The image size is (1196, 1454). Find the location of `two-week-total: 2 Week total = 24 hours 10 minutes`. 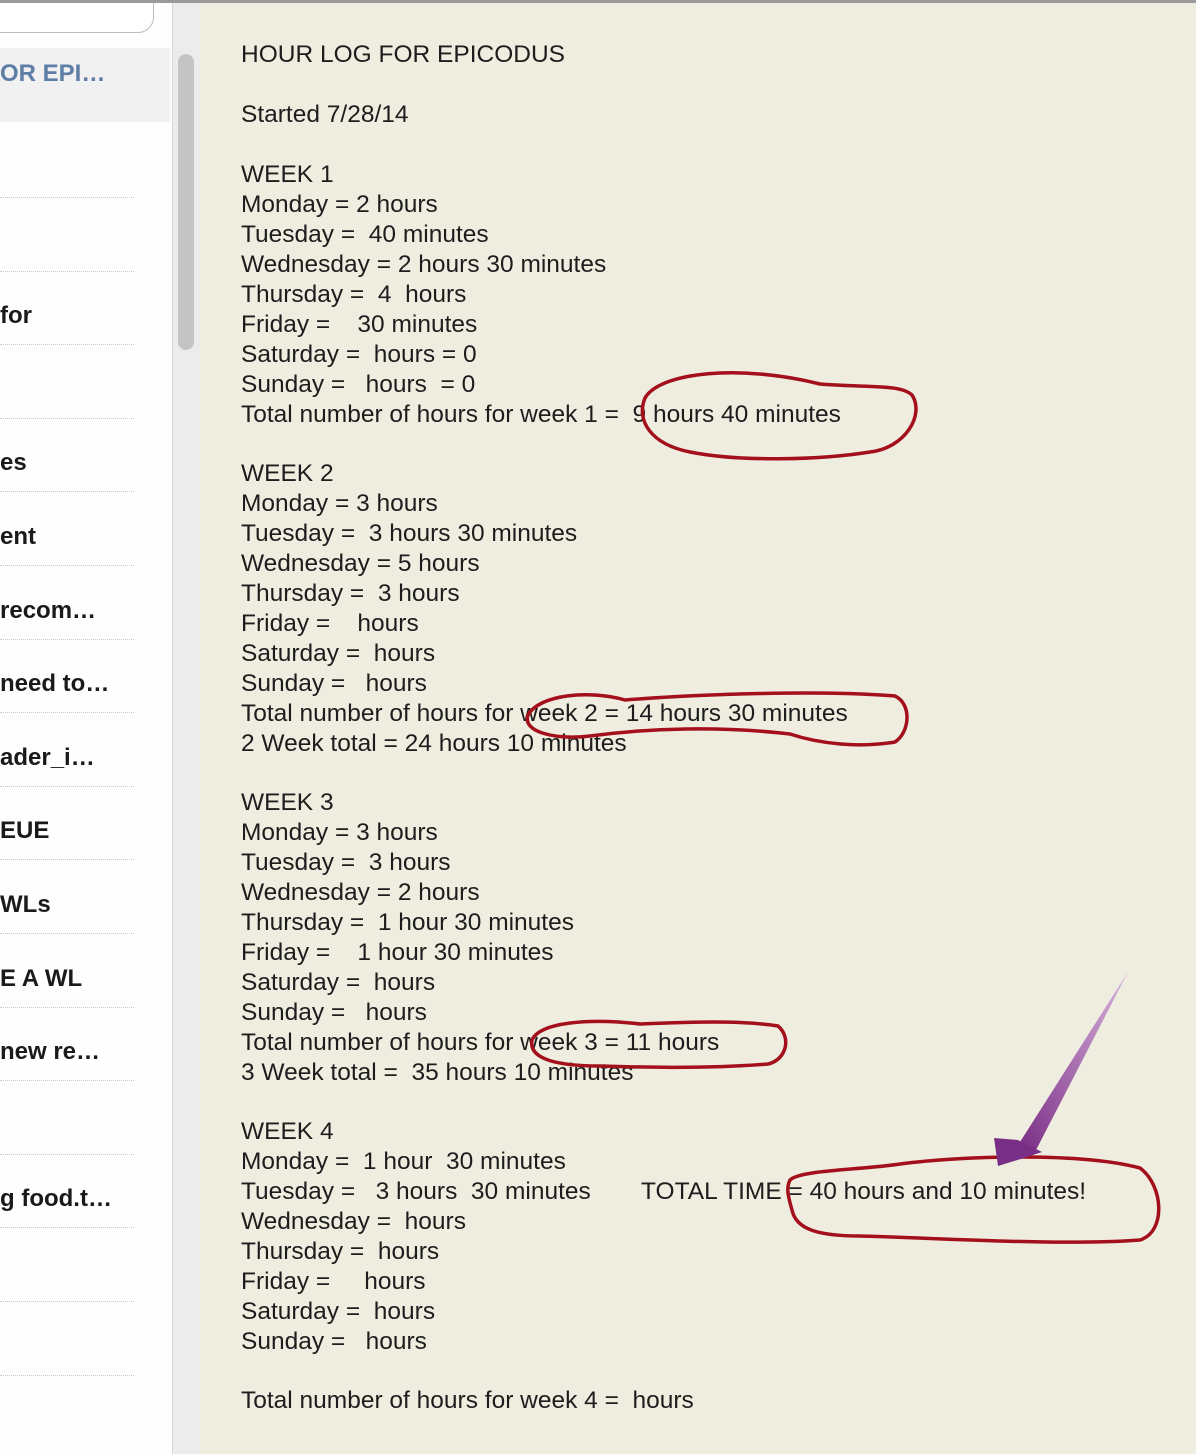

two-week-total: 2 Week total = 24 hours 10 minutes is located at coordinates (434, 743).